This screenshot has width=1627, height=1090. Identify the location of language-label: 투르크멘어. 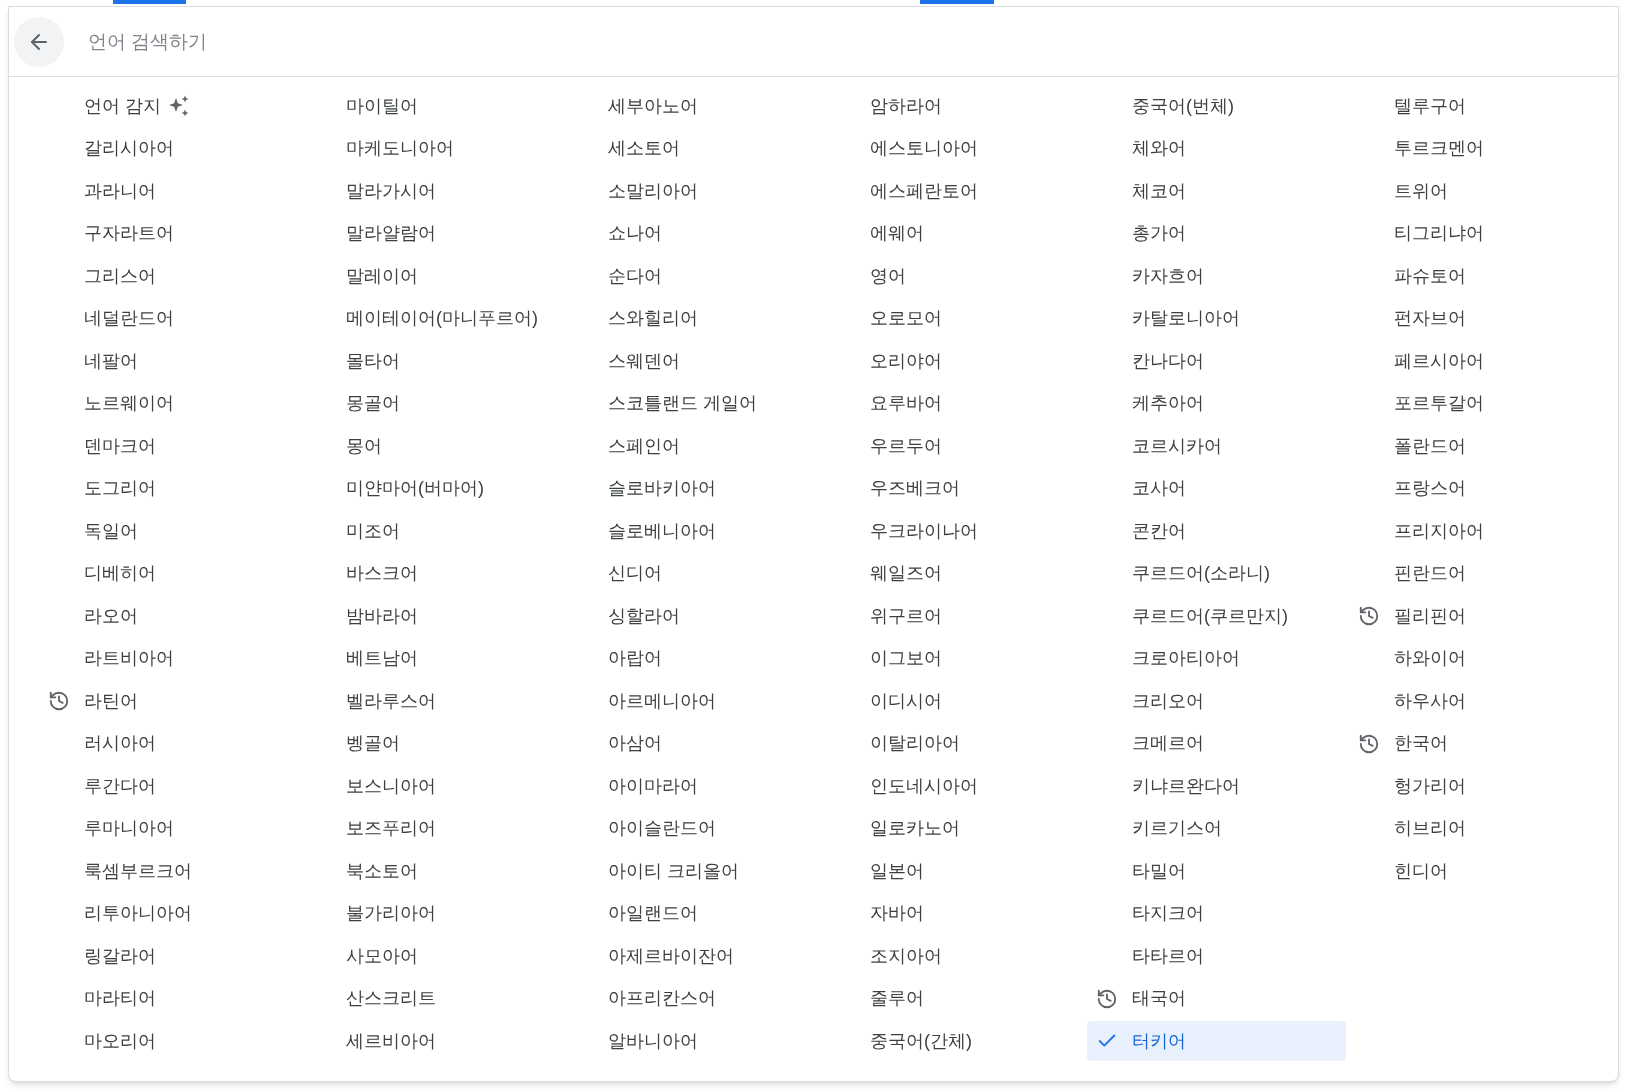
(1439, 148).